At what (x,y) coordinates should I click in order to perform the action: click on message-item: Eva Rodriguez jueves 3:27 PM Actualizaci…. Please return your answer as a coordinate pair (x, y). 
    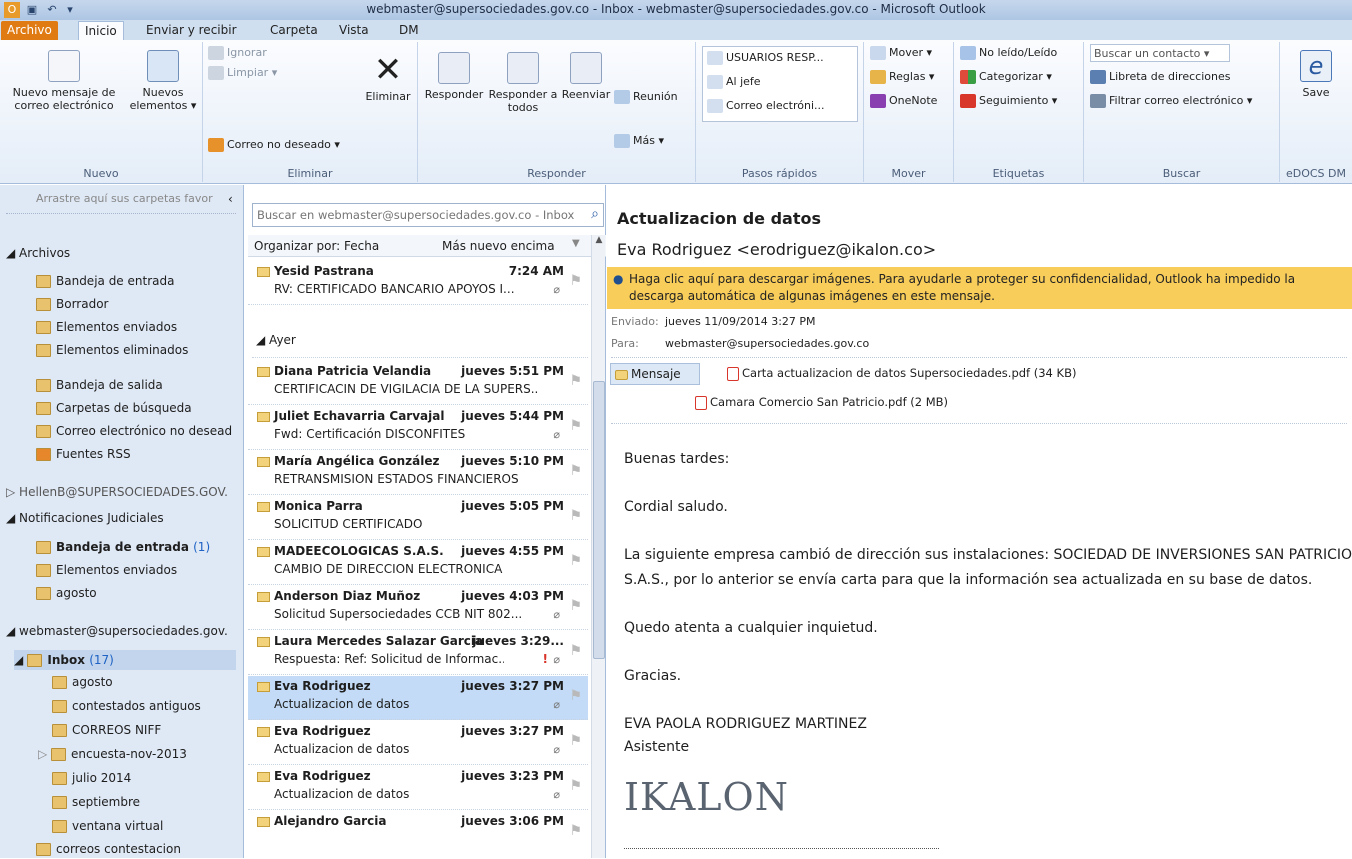
    Looking at the image, I should click on (418, 743).